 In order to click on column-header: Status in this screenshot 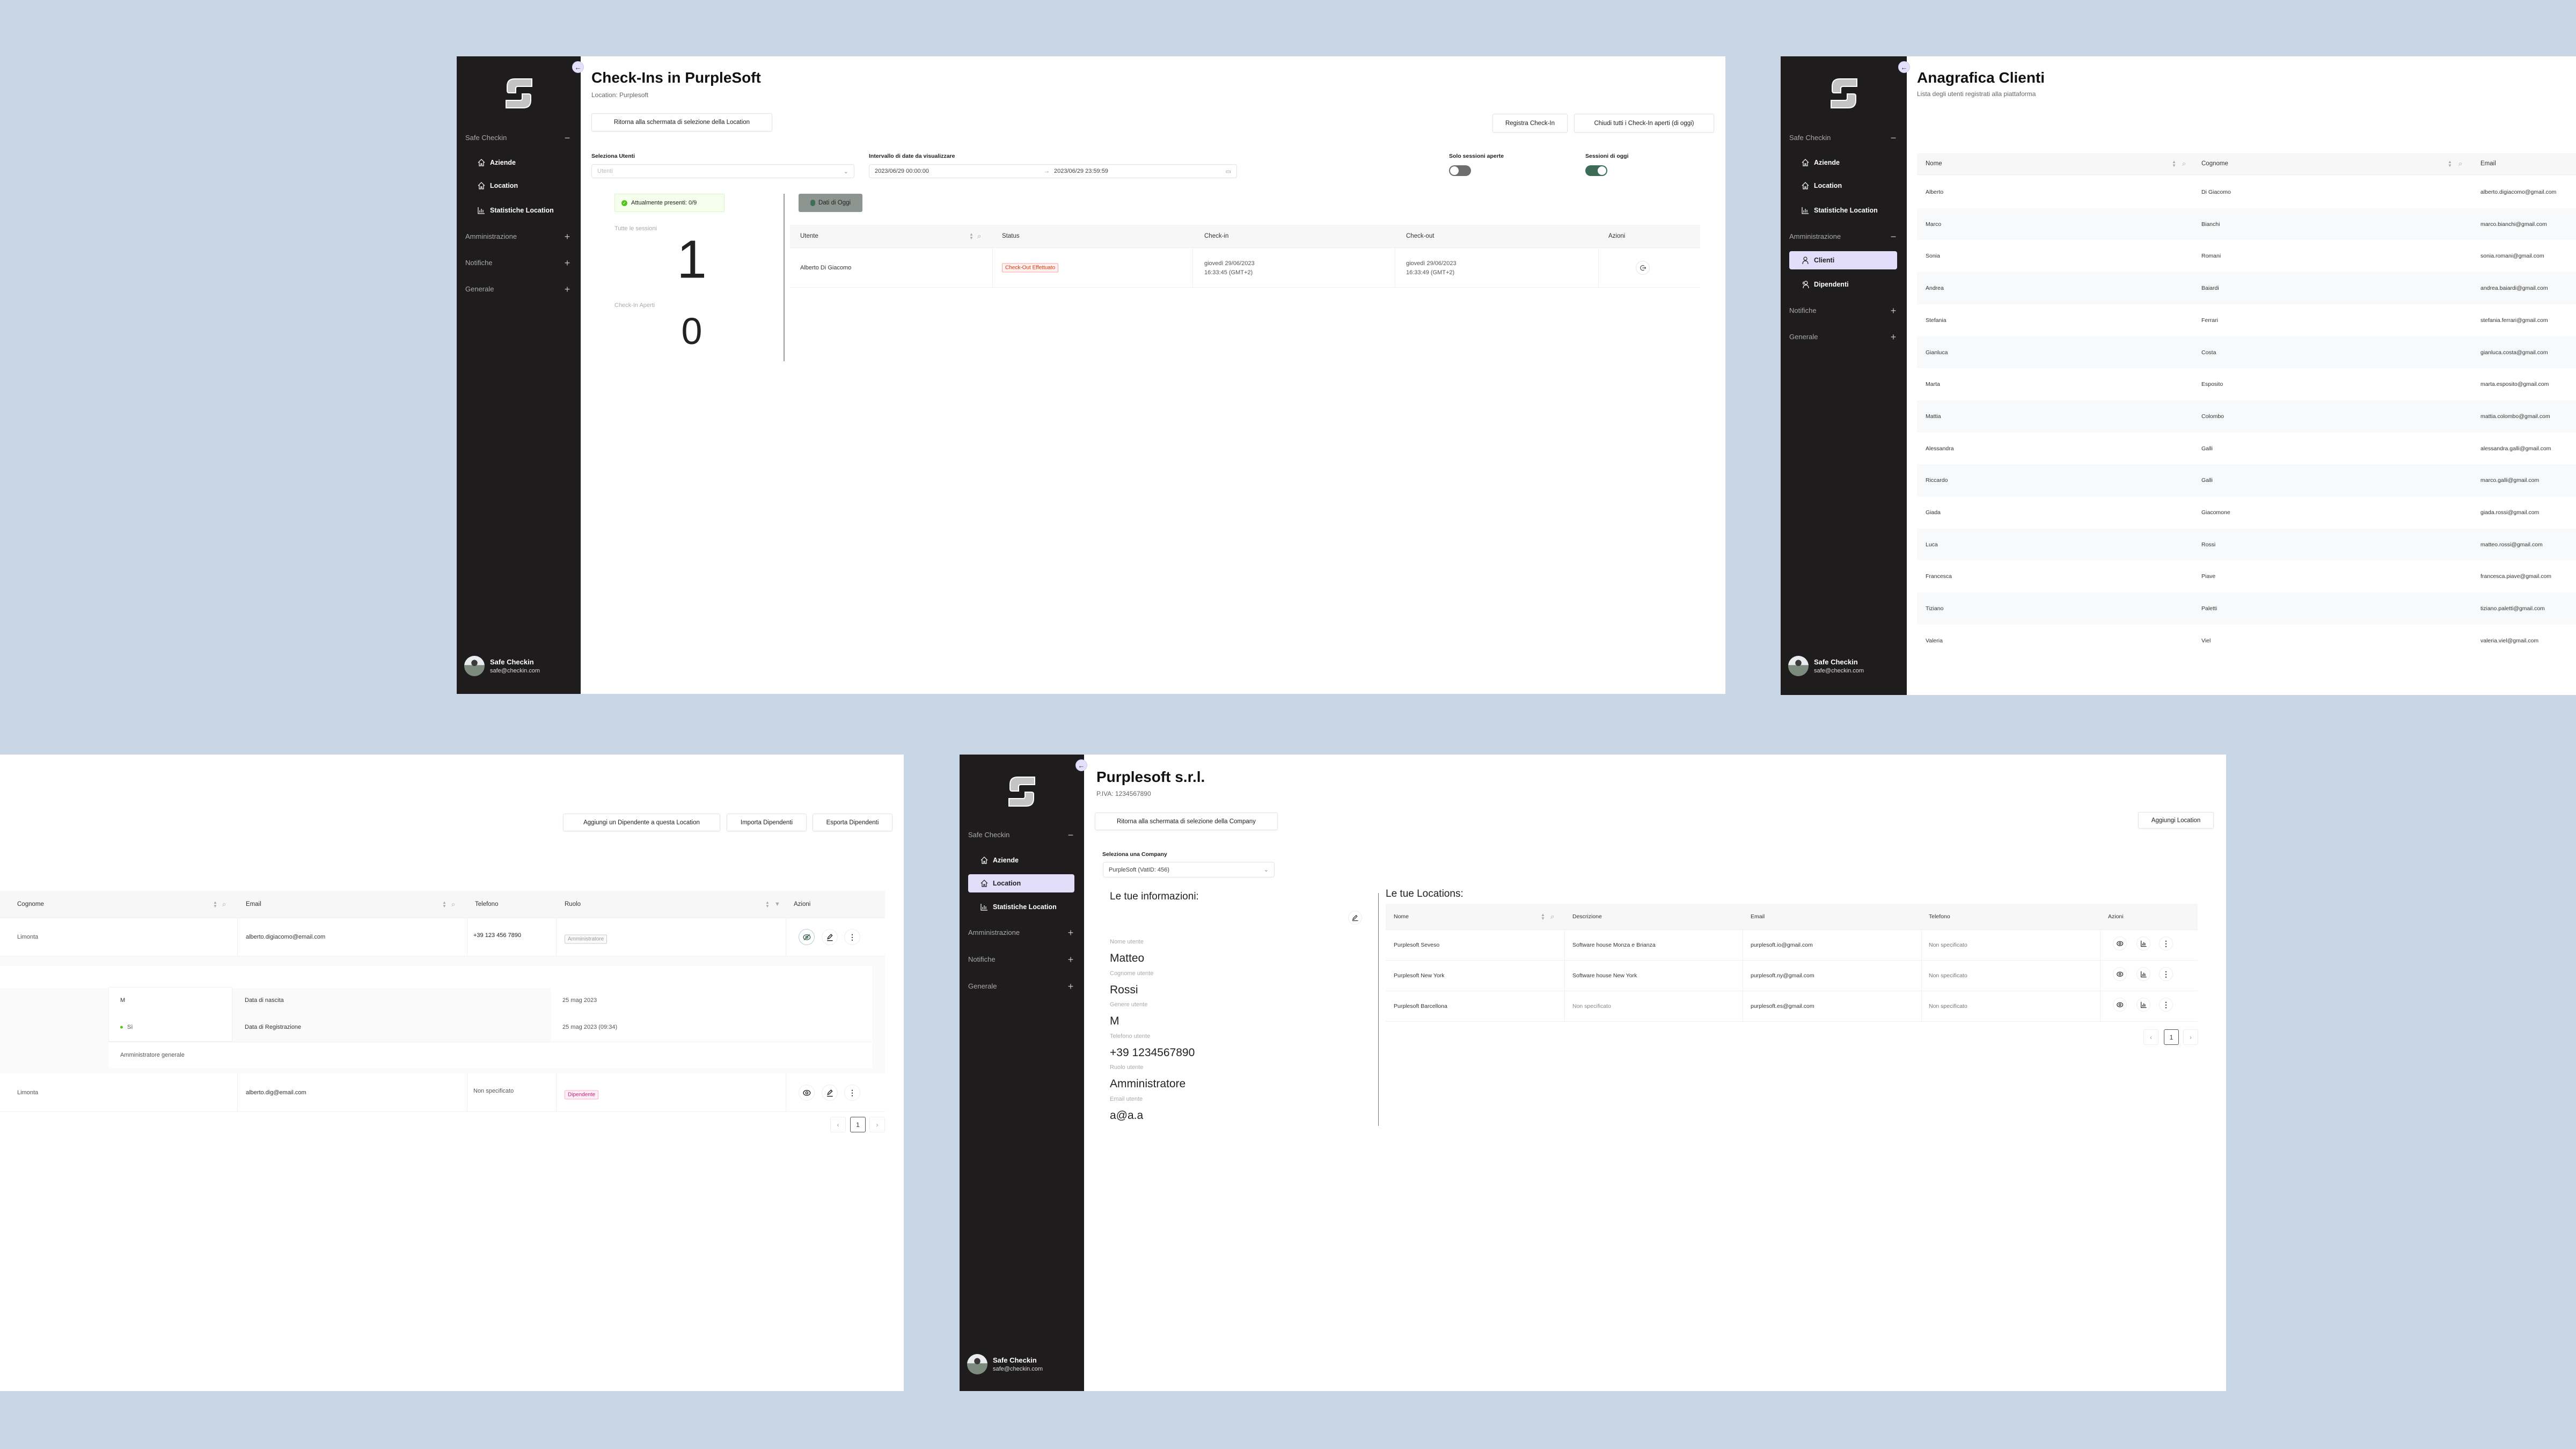, I will do `click(1011, 236)`.